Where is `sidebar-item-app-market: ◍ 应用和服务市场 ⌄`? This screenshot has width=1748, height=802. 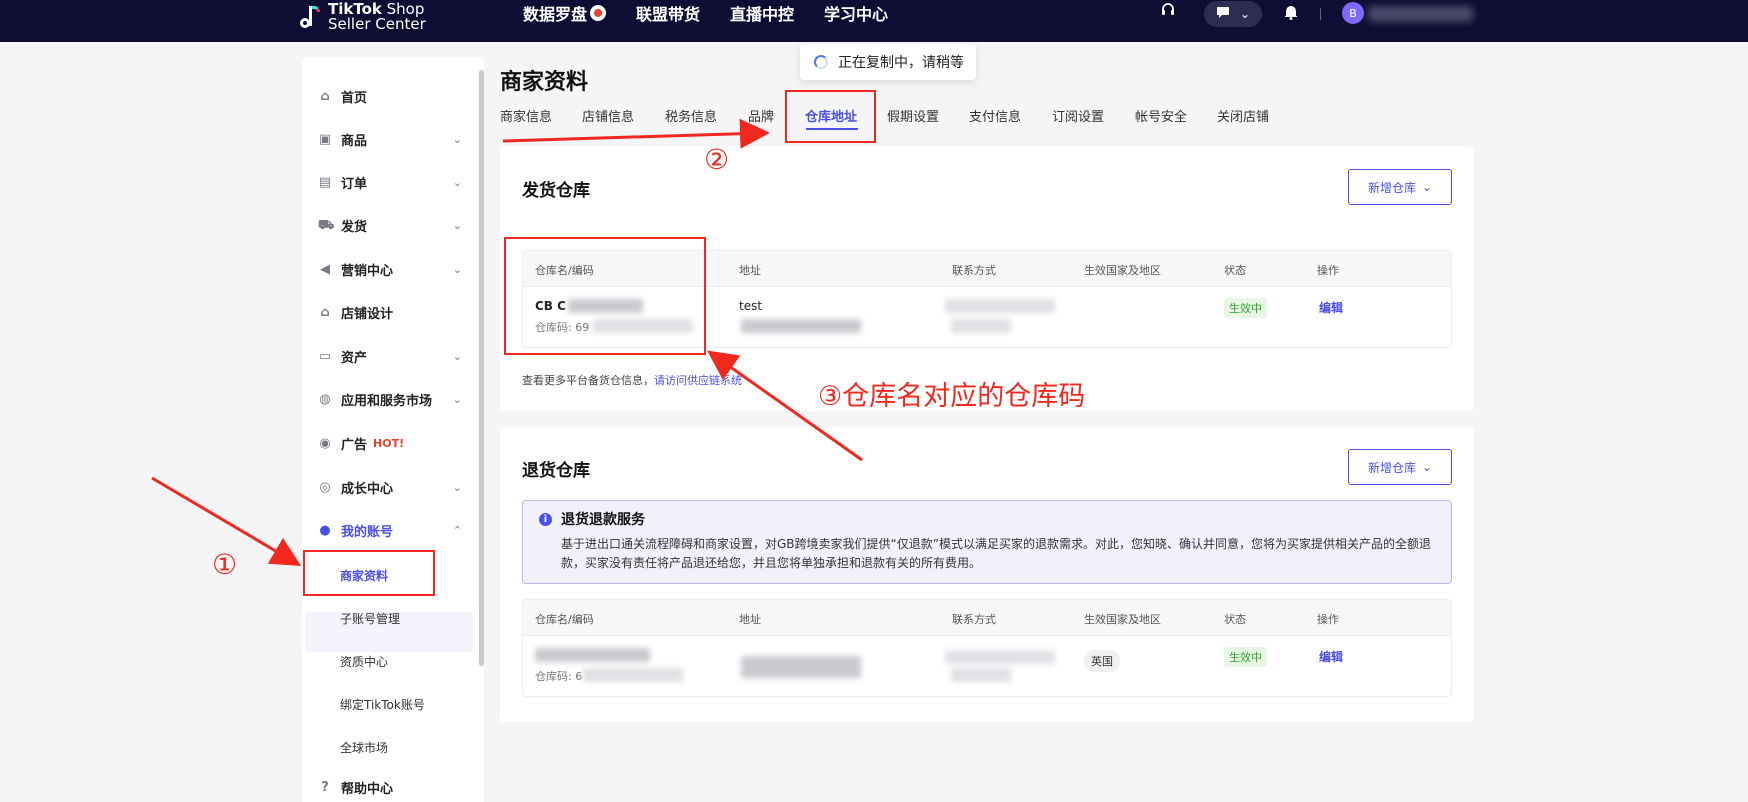
sidebar-item-app-market: ◍ 应用和服务市场 ⌄ is located at coordinates (391, 399).